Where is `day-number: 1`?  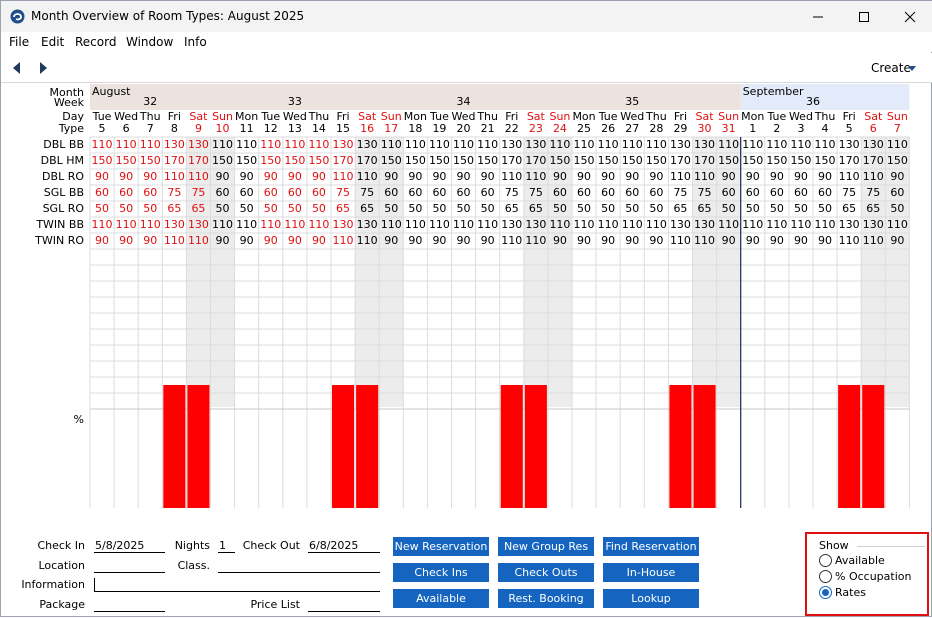
day-number: 1 is located at coordinates (752, 128).